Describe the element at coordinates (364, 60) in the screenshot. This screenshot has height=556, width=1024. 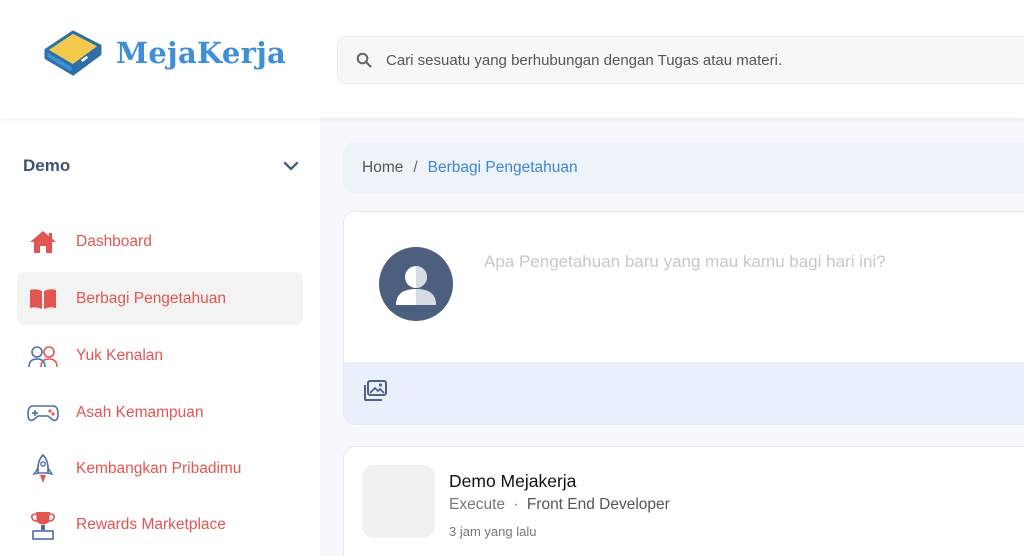
I see `search-icon` at that location.